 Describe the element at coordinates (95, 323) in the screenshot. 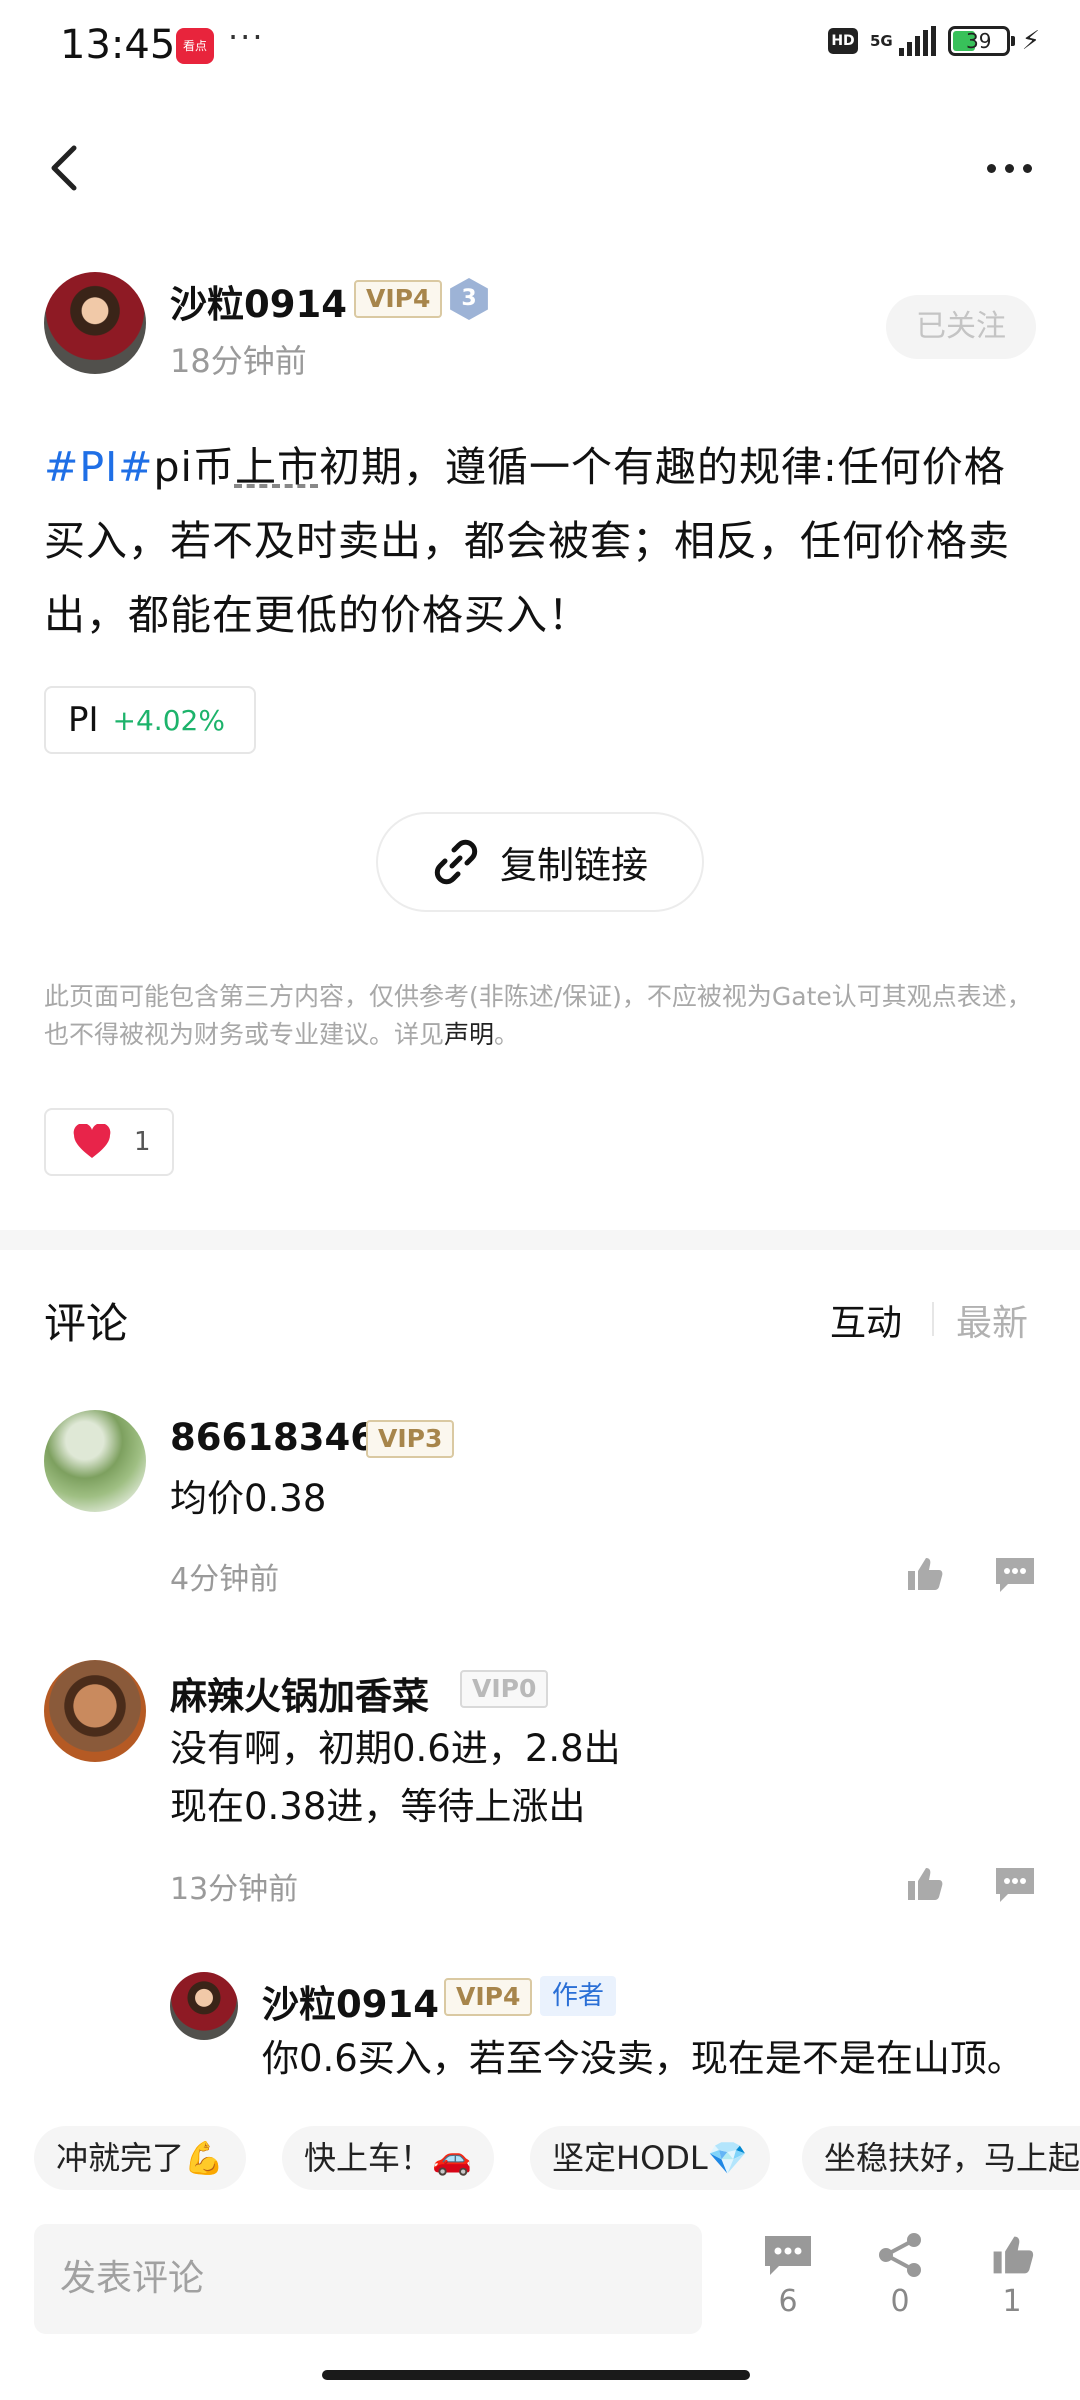

I see `author-avatar` at that location.